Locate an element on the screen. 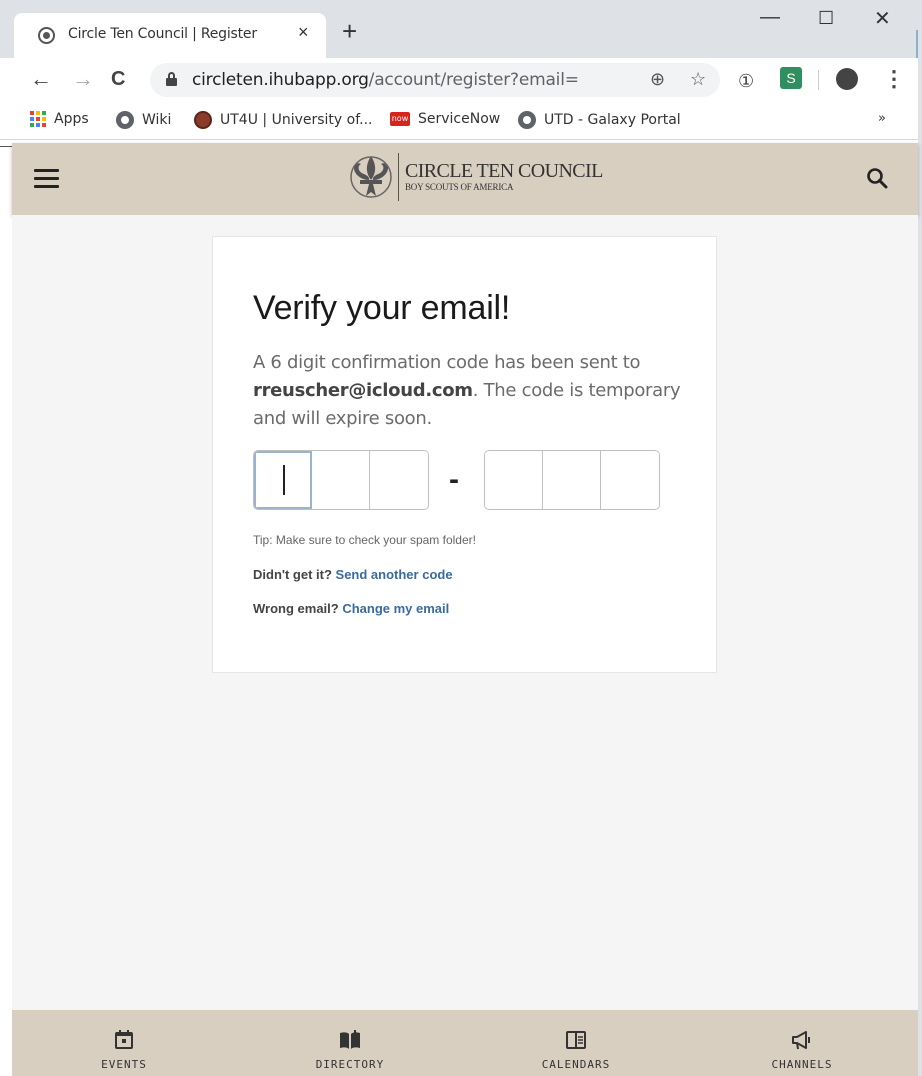 Image resolution: width=922 pixels, height=1076 pixels. bookmark-servicenow: now ServiceNow is located at coordinates (445, 119).